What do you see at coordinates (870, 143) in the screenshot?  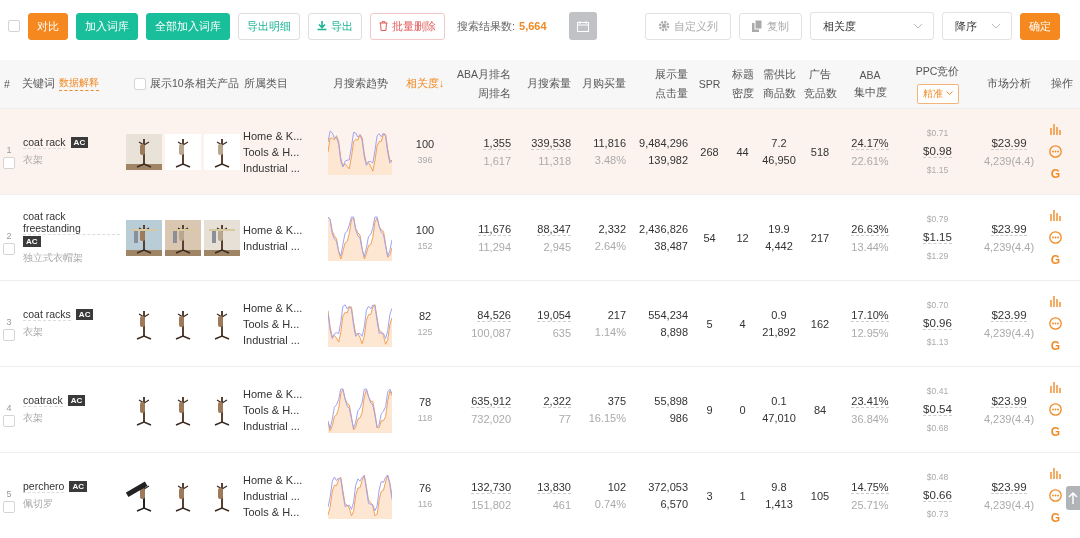 I see `aba-concentration: 24.17%` at bounding box center [870, 143].